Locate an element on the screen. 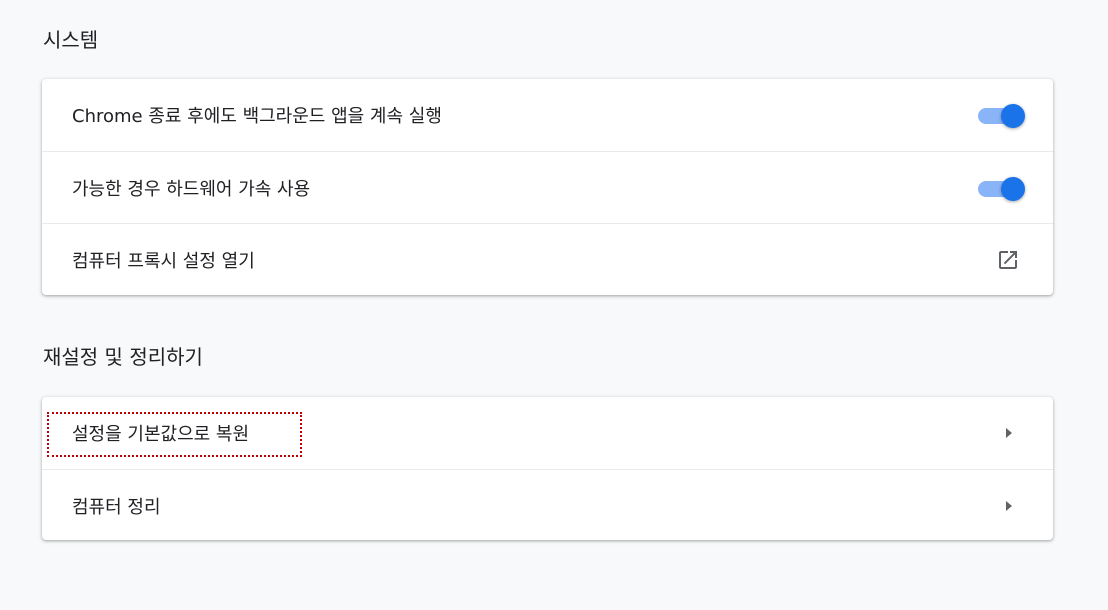 The image size is (1108, 610). row-hardware-acceleration: 가능한 경우 하드웨어 가속 사용 is located at coordinates (547, 187).